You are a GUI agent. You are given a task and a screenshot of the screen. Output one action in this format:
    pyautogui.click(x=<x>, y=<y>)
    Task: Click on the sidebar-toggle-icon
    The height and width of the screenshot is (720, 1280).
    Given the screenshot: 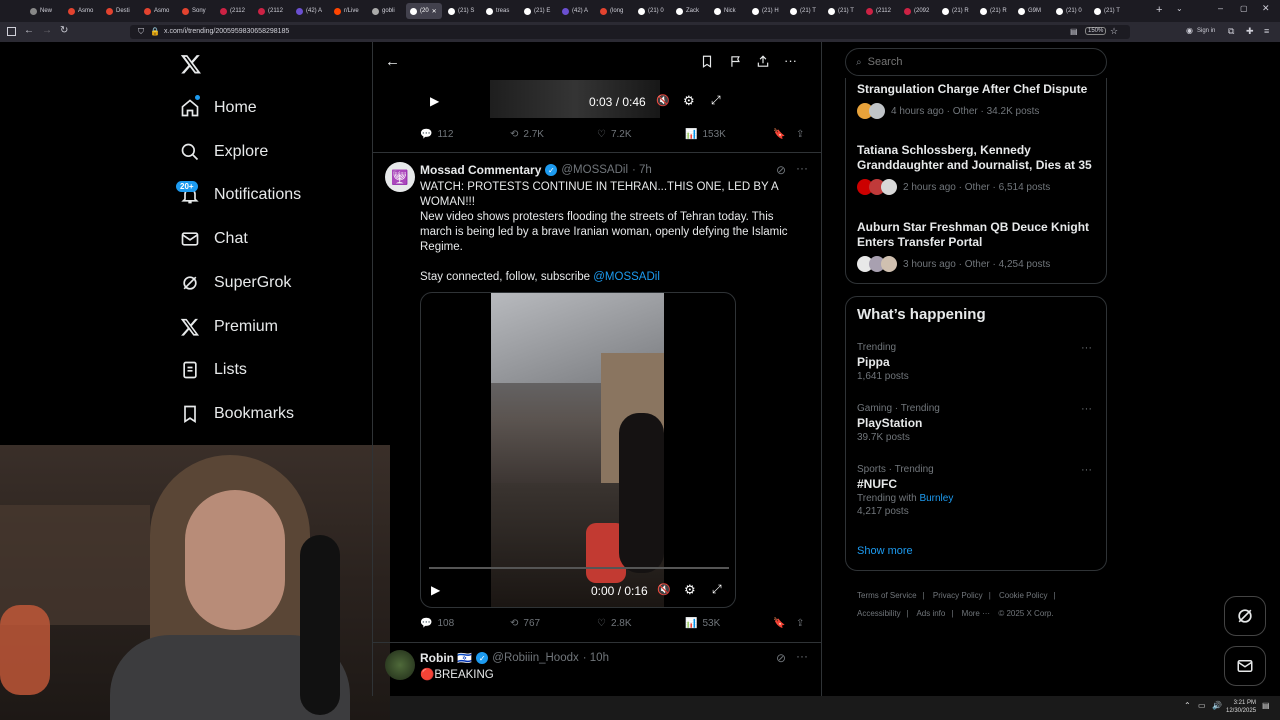 What is the action you would take?
    pyautogui.click(x=11, y=31)
    